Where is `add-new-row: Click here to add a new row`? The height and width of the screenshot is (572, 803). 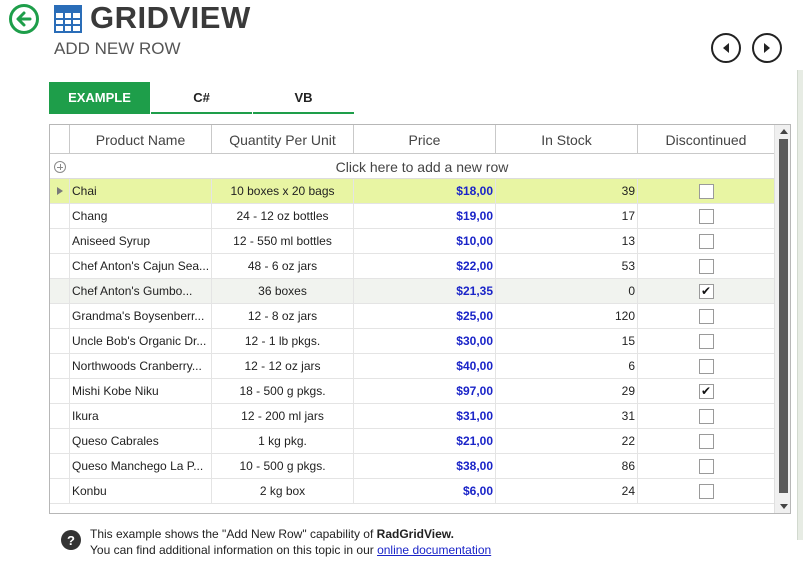
add-new-row: Click here to add a new row is located at coordinates (412, 167).